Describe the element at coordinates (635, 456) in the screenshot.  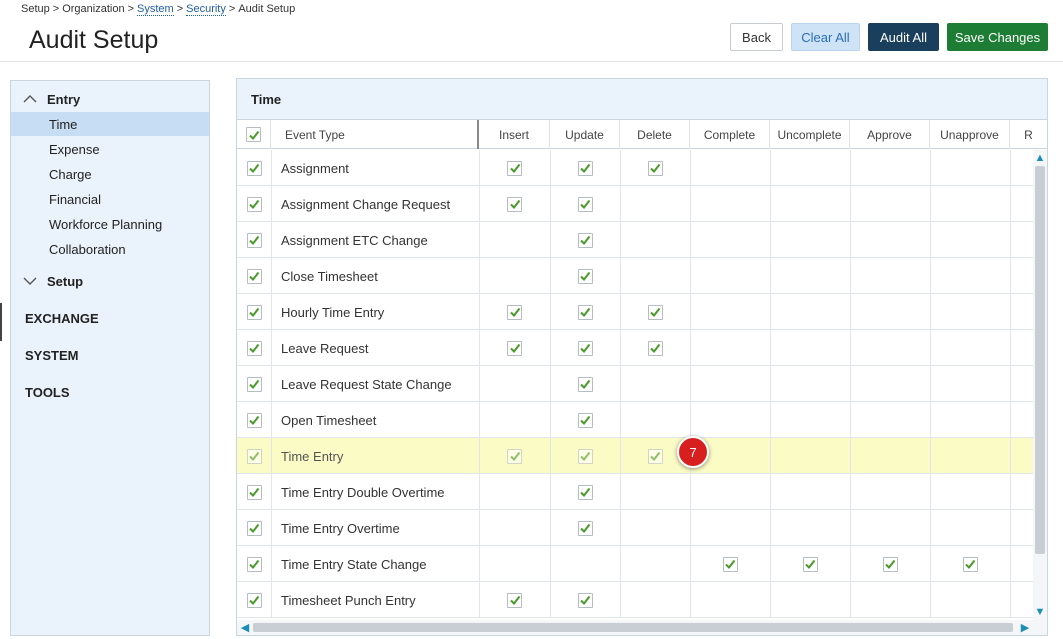
I see `table-row: Time Entry` at that location.